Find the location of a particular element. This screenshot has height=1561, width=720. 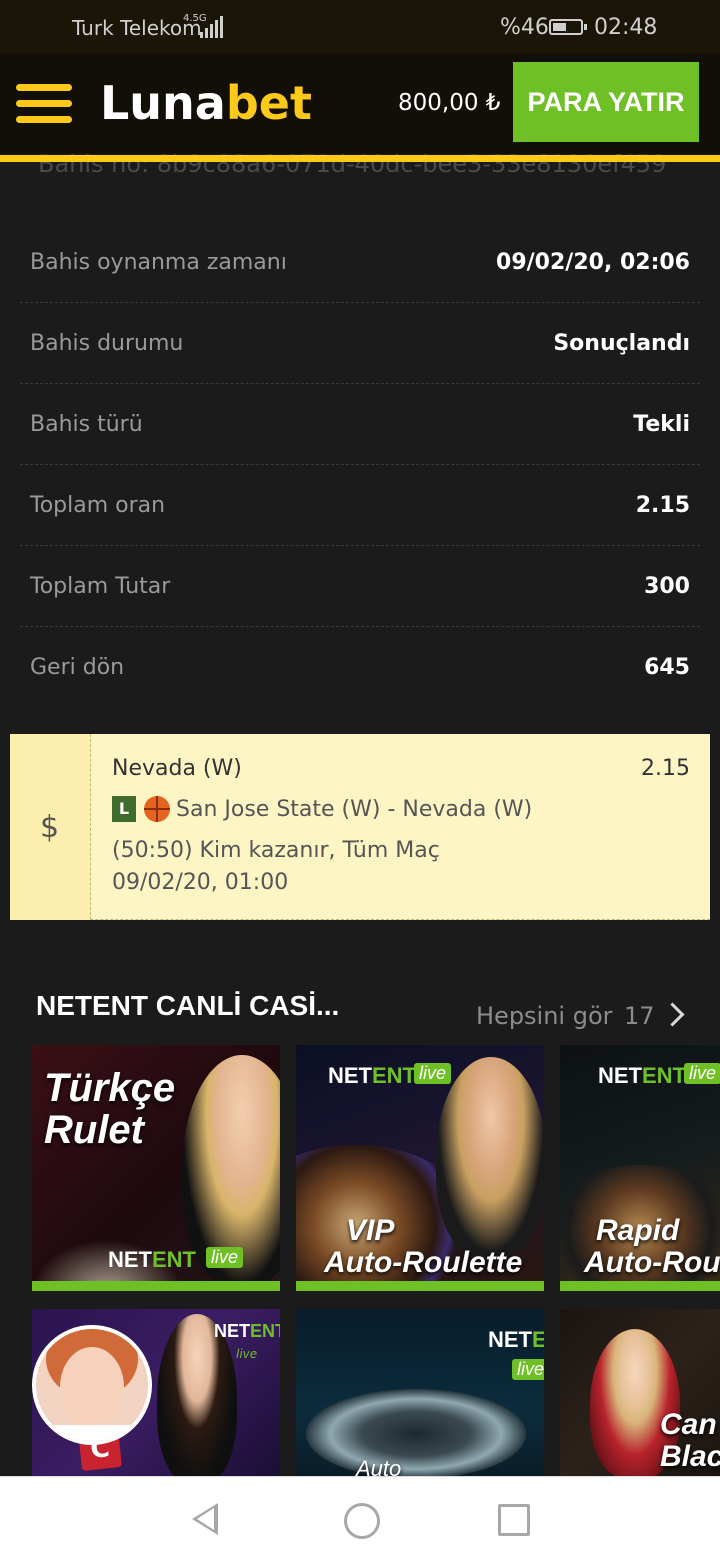

game-tile: Can Blac is located at coordinates (640, 1394).